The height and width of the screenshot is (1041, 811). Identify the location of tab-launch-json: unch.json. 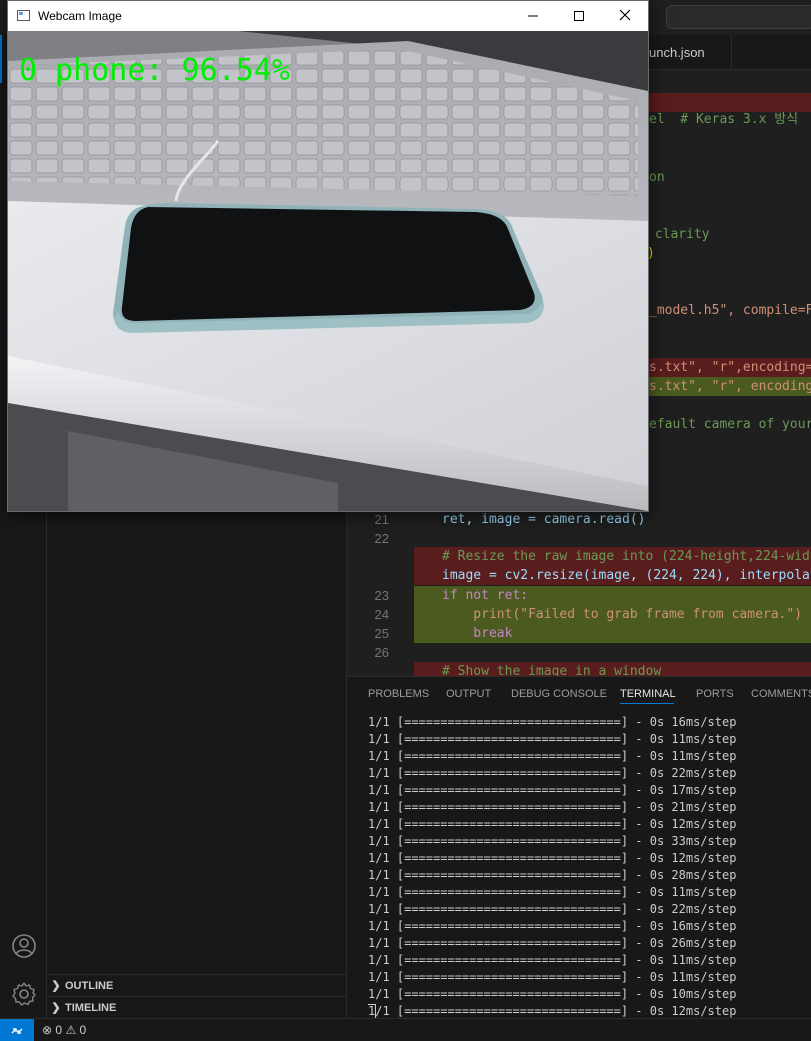
(689, 52).